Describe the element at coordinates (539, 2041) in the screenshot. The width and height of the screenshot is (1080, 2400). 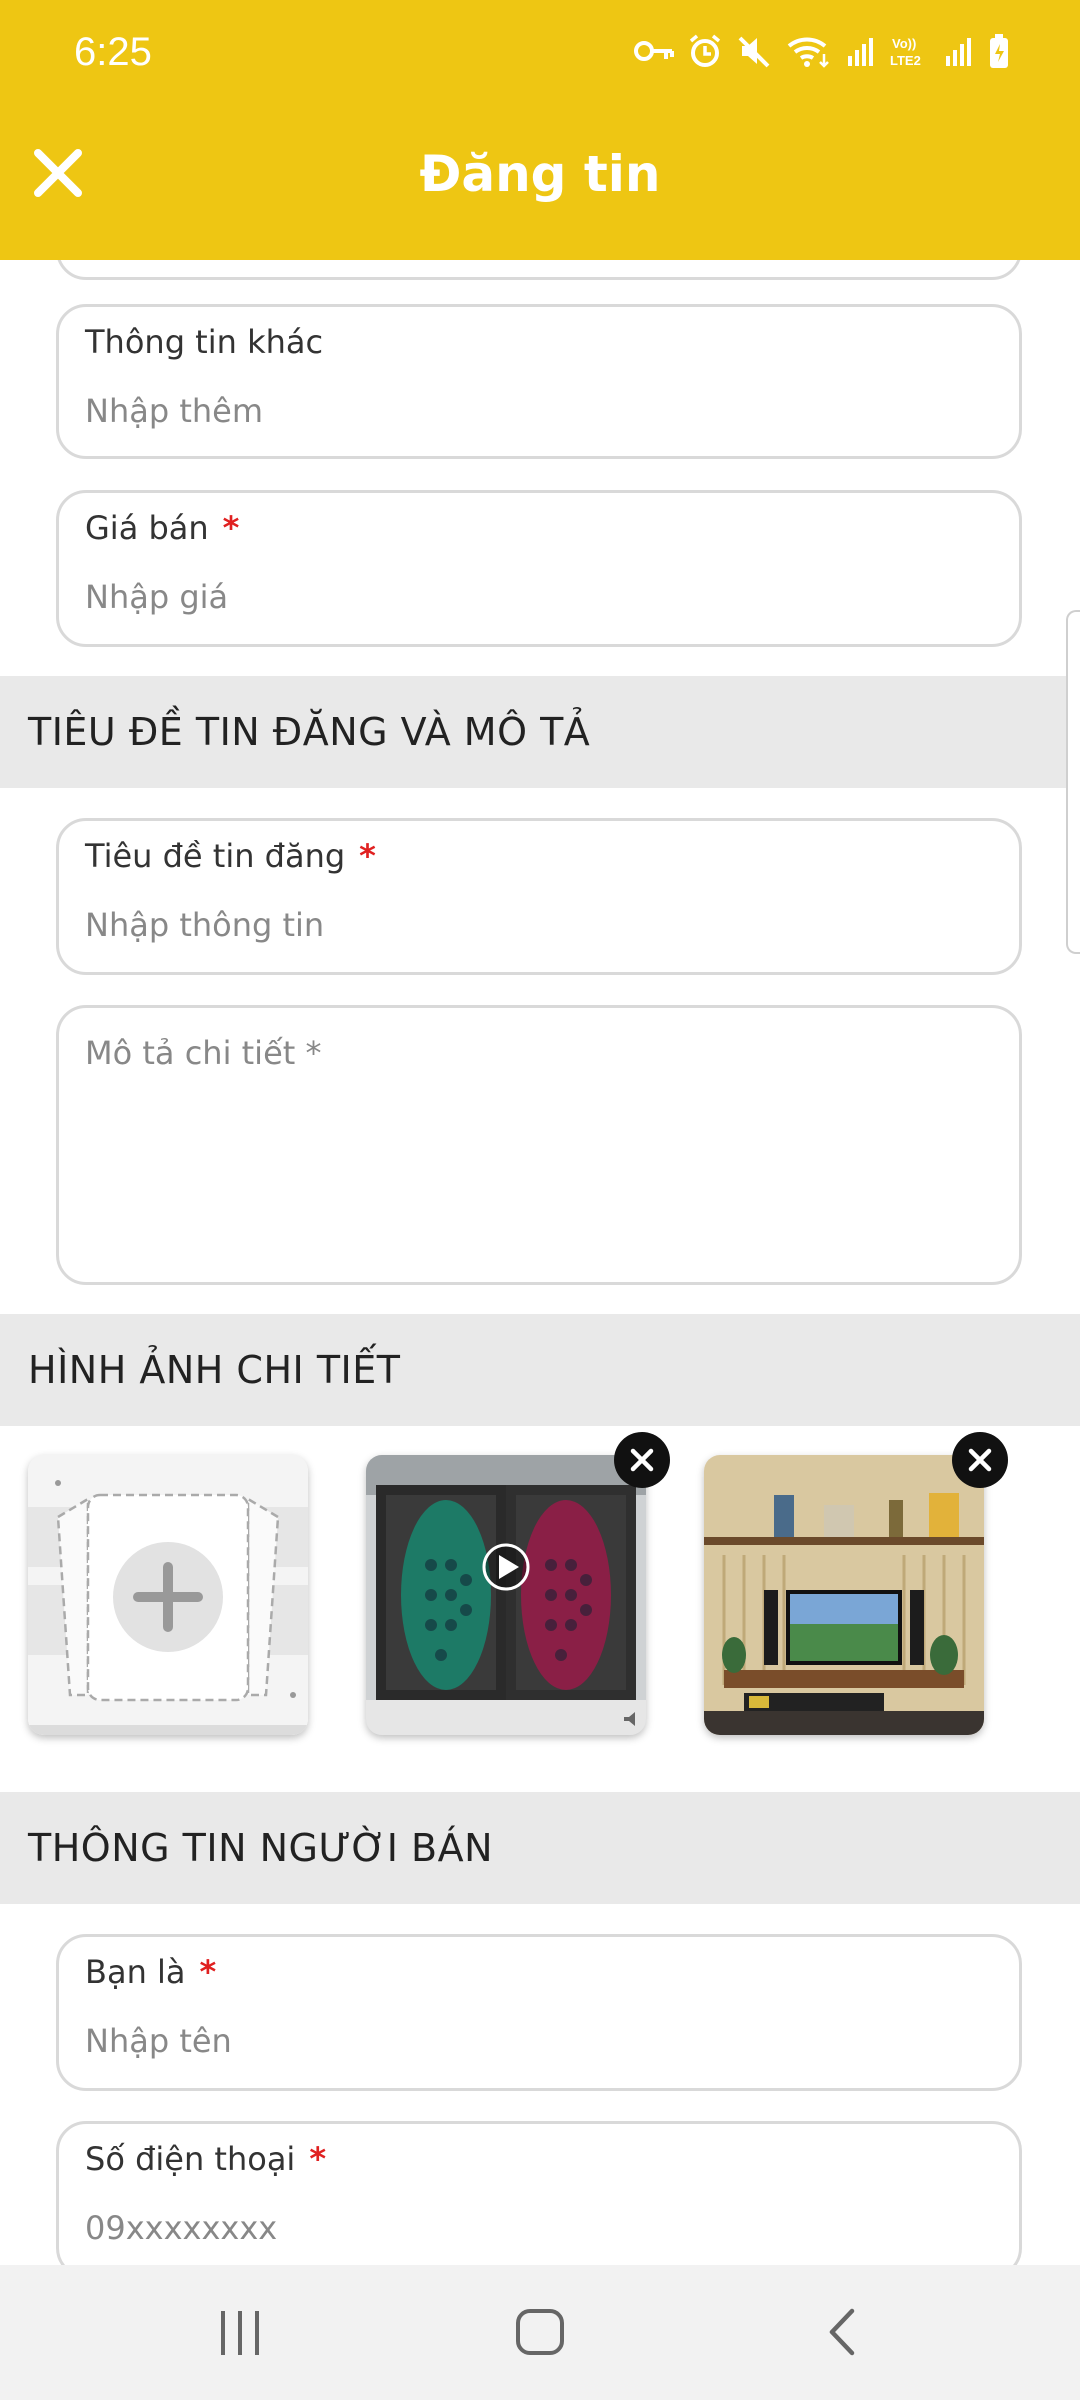
I see `seller-name-input` at that location.